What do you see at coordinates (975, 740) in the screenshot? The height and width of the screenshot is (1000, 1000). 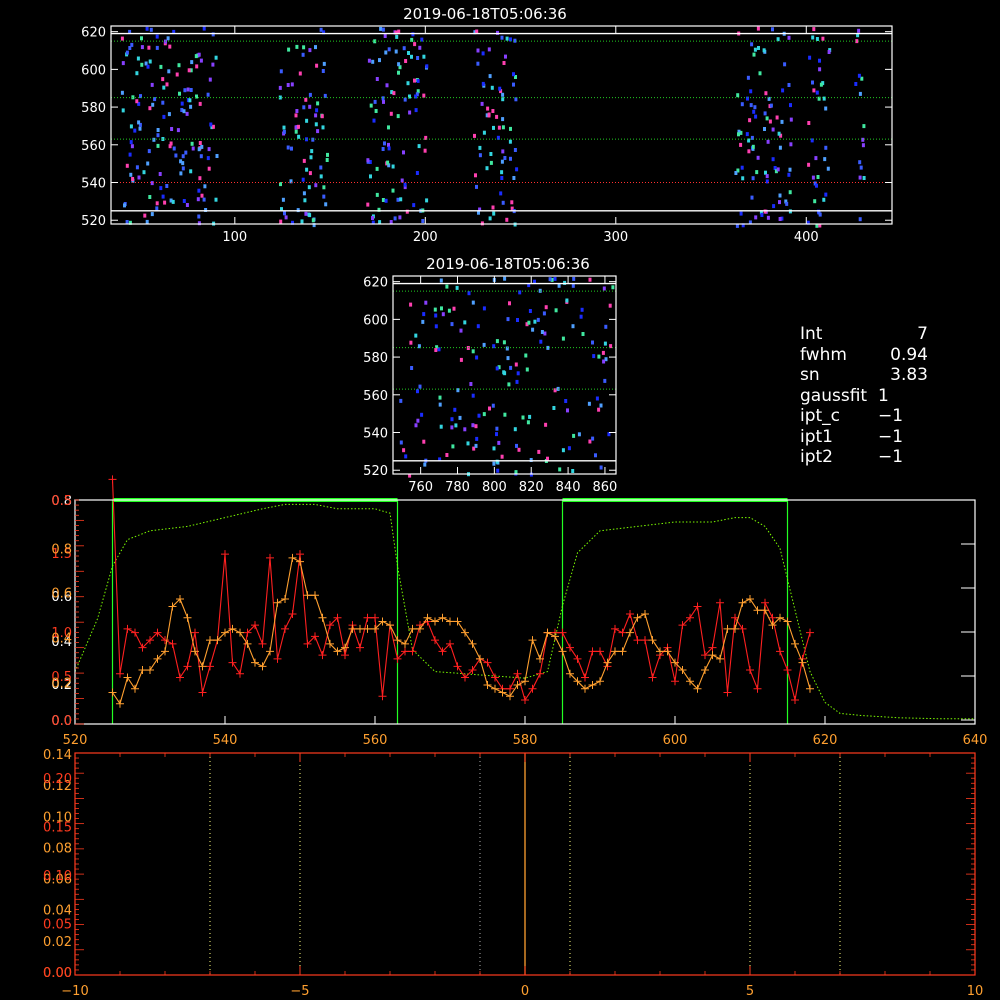 I see `x-tick-label: 640` at bounding box center [975, 740].